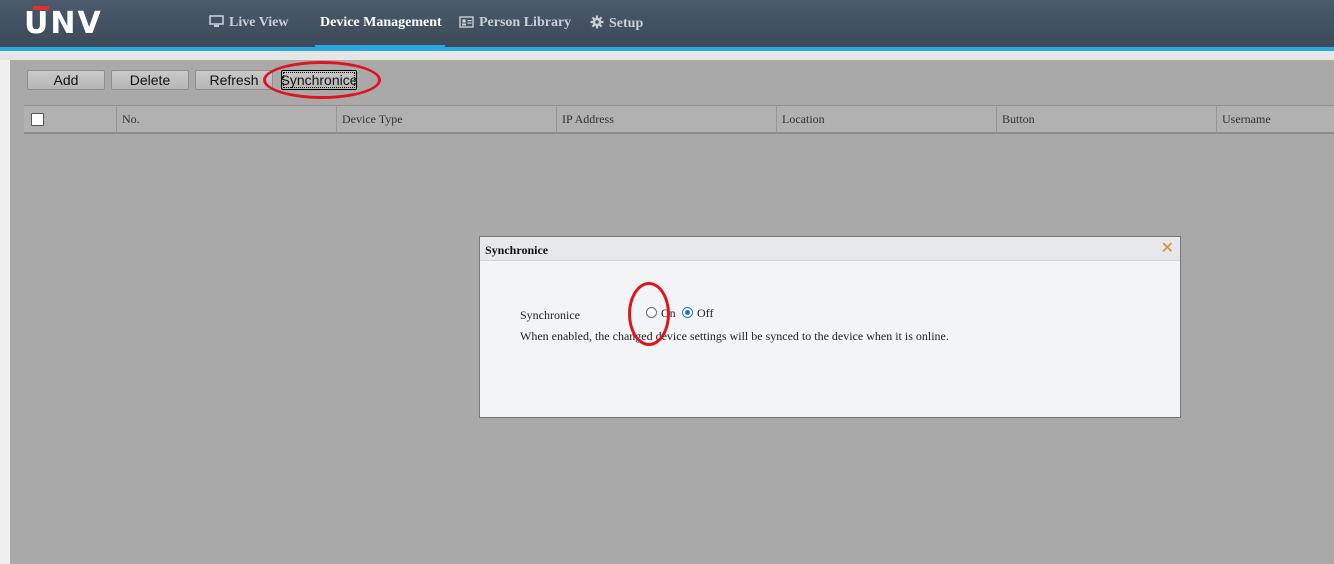 The width and height of the screenshot is (1334, 564). What do you see at coordinates (5, 312) in the screenshot?
I see `left-margin` at bounding box center [5, 312].